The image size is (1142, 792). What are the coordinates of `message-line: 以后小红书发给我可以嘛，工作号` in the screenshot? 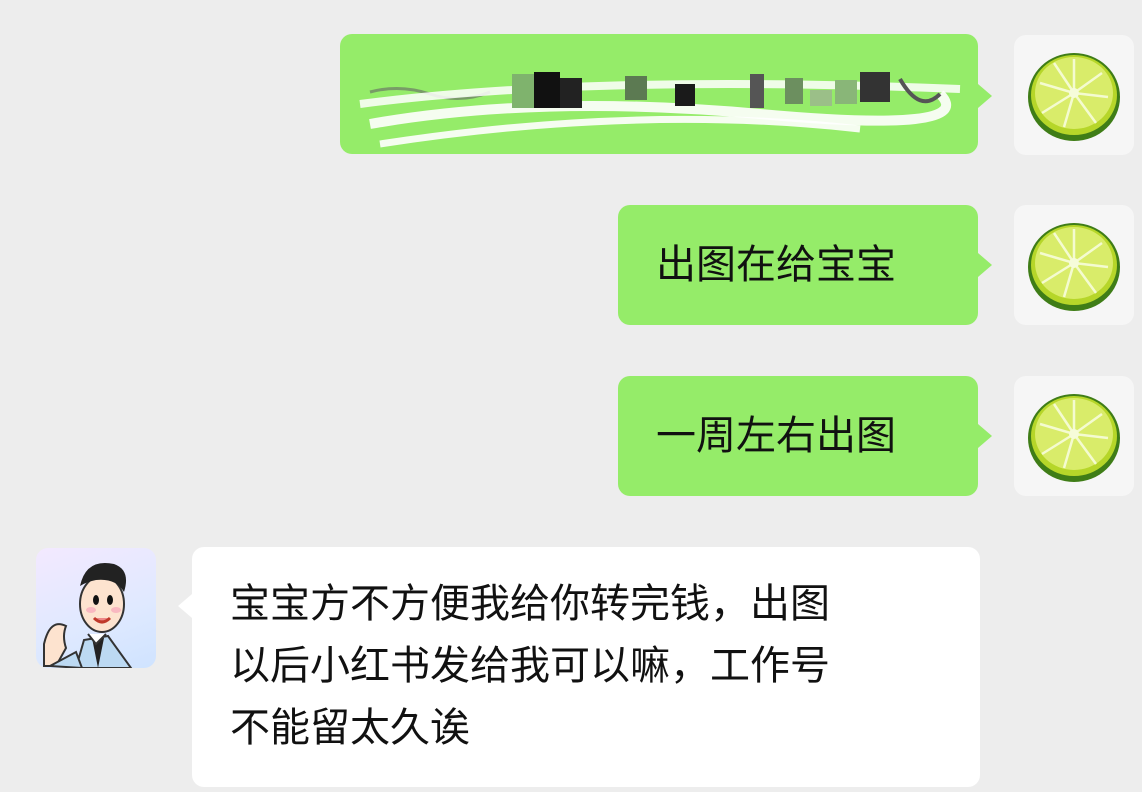 It's located at (530, 666).